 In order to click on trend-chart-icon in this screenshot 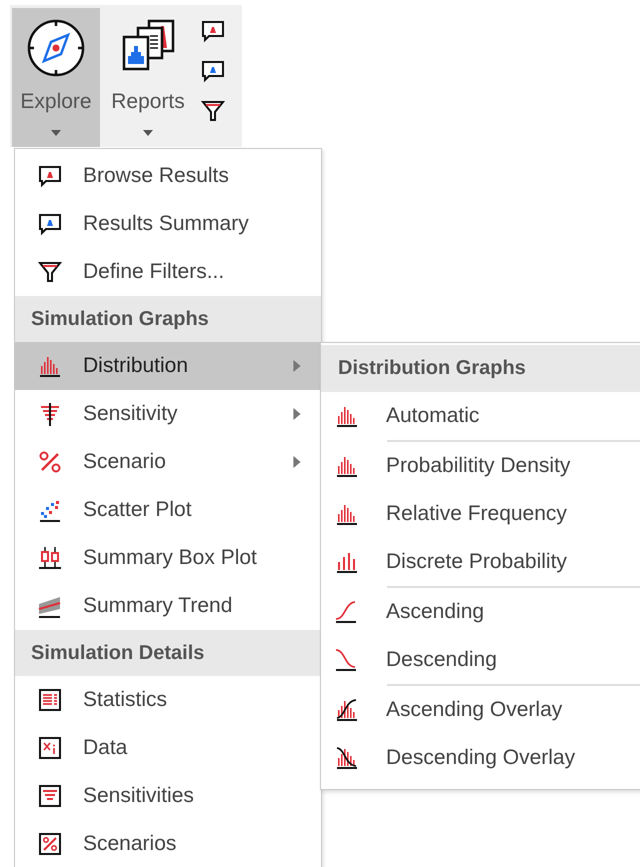, I will do `click(50, 606)`.